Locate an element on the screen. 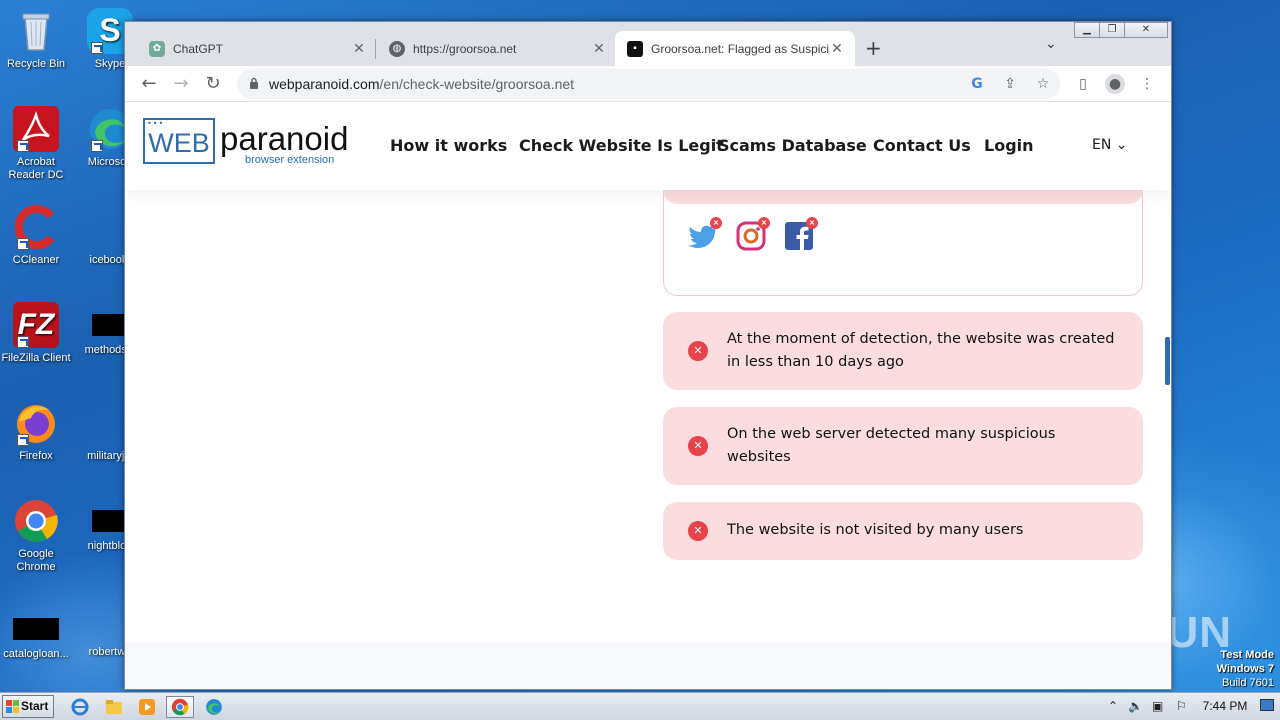  side-panel-icon: ▯ is located at coordinates (1083, 84).